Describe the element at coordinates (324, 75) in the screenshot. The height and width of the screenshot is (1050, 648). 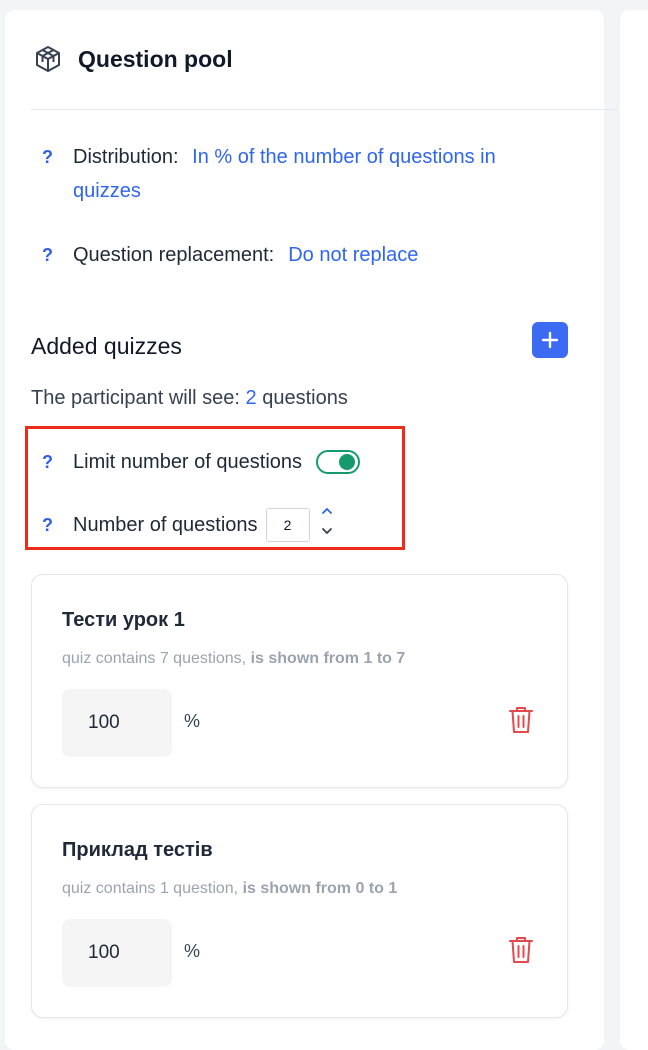
I see `panel-header: Question pool` at that location.